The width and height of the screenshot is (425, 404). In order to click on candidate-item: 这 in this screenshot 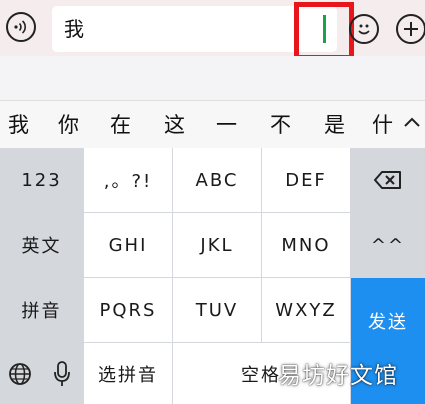, I will do `click(174, 125)`.